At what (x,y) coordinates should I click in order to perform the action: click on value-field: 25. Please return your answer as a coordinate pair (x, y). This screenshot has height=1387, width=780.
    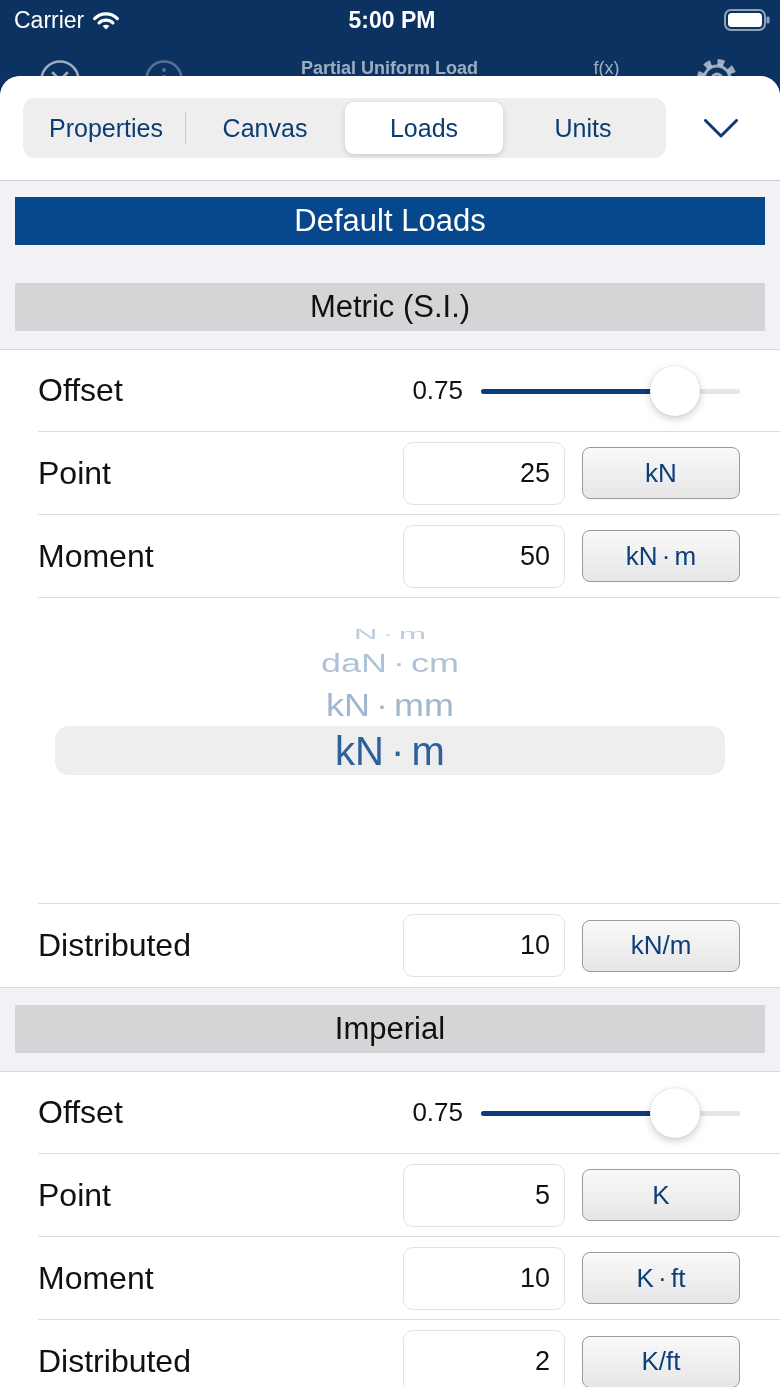
    Looking at the image, I should click on (484, 473).